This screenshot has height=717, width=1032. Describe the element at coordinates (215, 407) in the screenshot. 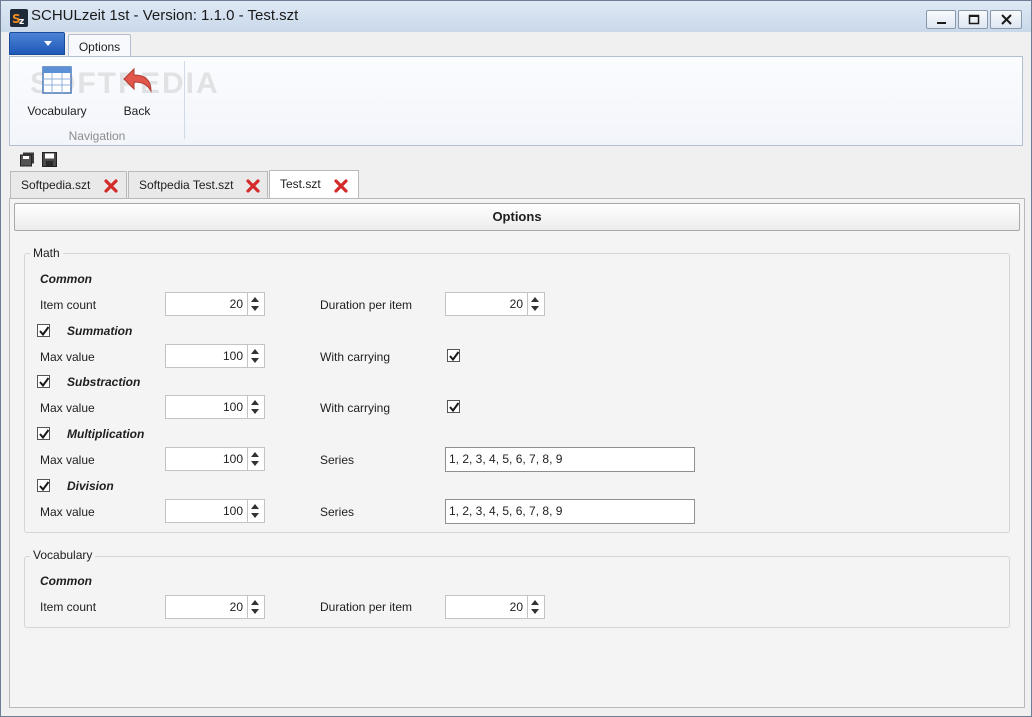

I see `substraction-max-spinner: 100` at that location.